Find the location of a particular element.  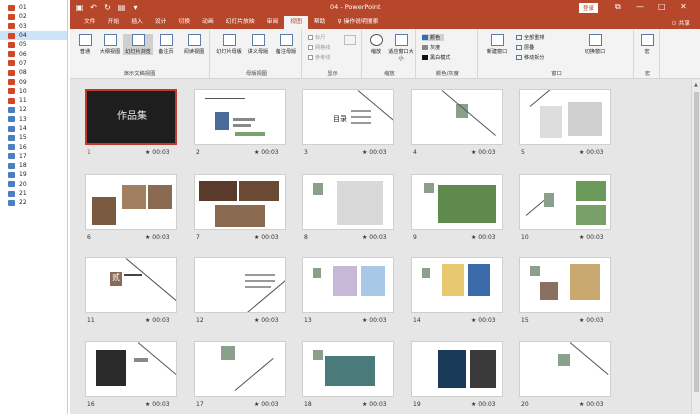

login-button: 登录 is located at coordinates (589, 8).